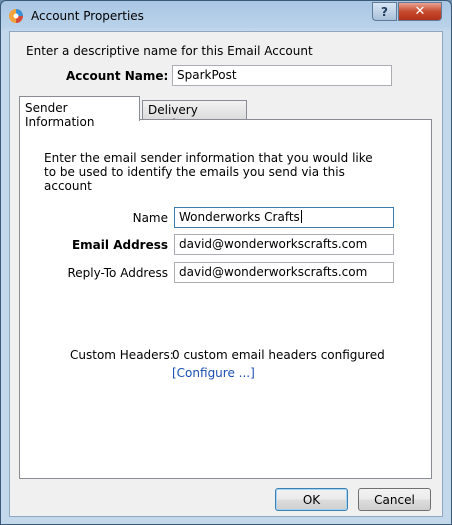 The height and width of the screenshot is (525, 452). I want to click on account-name-input: SparkPost, so click(282, 75).